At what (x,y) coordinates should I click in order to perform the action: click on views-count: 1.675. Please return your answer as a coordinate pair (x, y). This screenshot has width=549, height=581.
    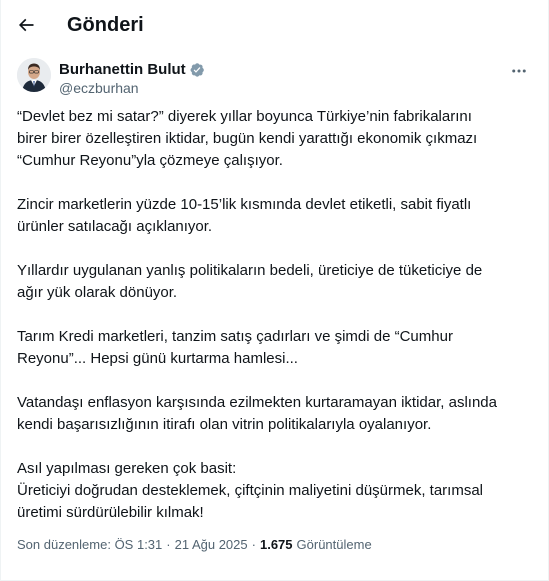
    Looking at the image, I should click on (276, 544).